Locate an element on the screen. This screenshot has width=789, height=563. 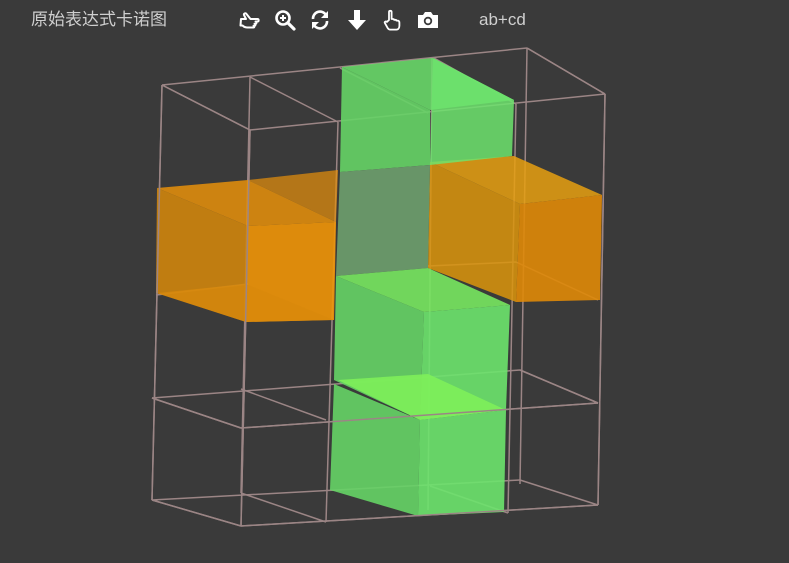
camera-icon is located at coordinates (428, 20).